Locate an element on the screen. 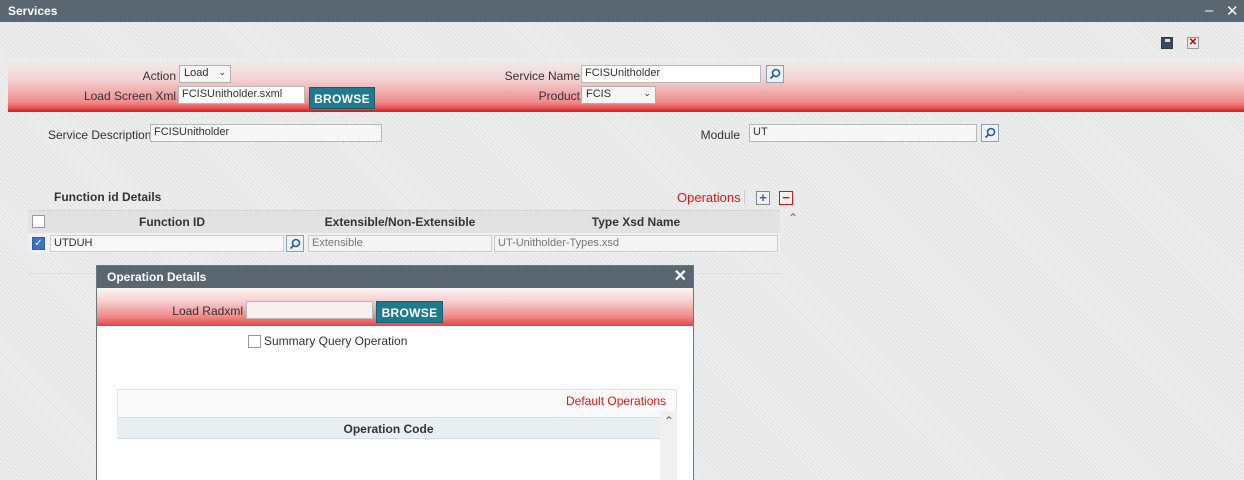 Image resolution: width=1244 pixels, height=480 pixels. remove-row-button: − is located at coordinates (786, 198).